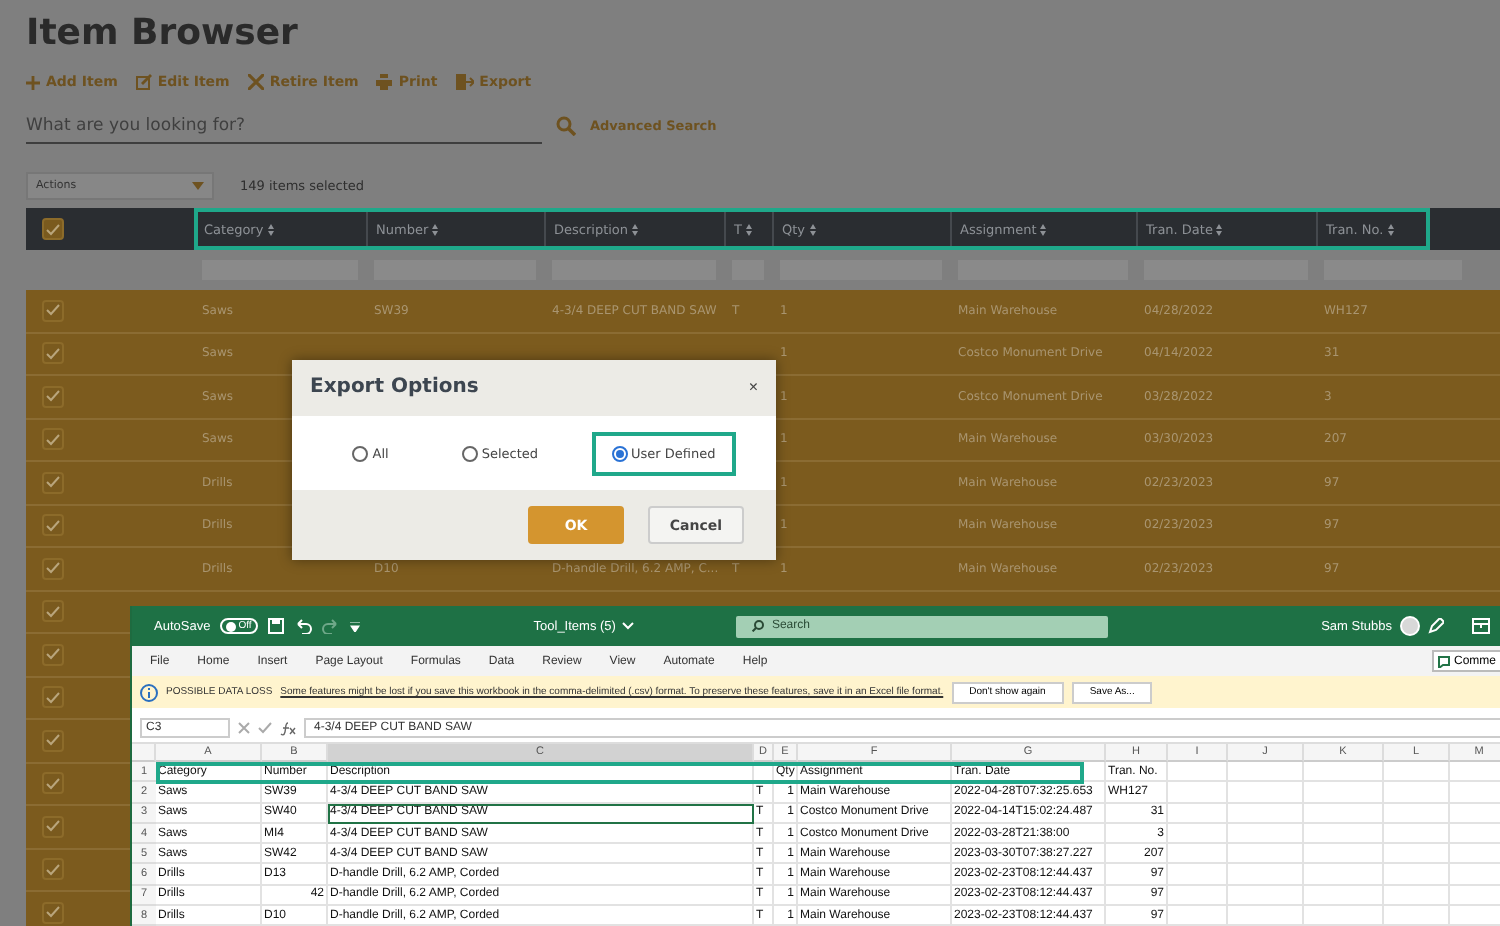 This screenshot has height=926, width=1500. What do you see at coordinates (149, 692) in the screenshot?
I see `info-icon` at bounding box center [149, 692].